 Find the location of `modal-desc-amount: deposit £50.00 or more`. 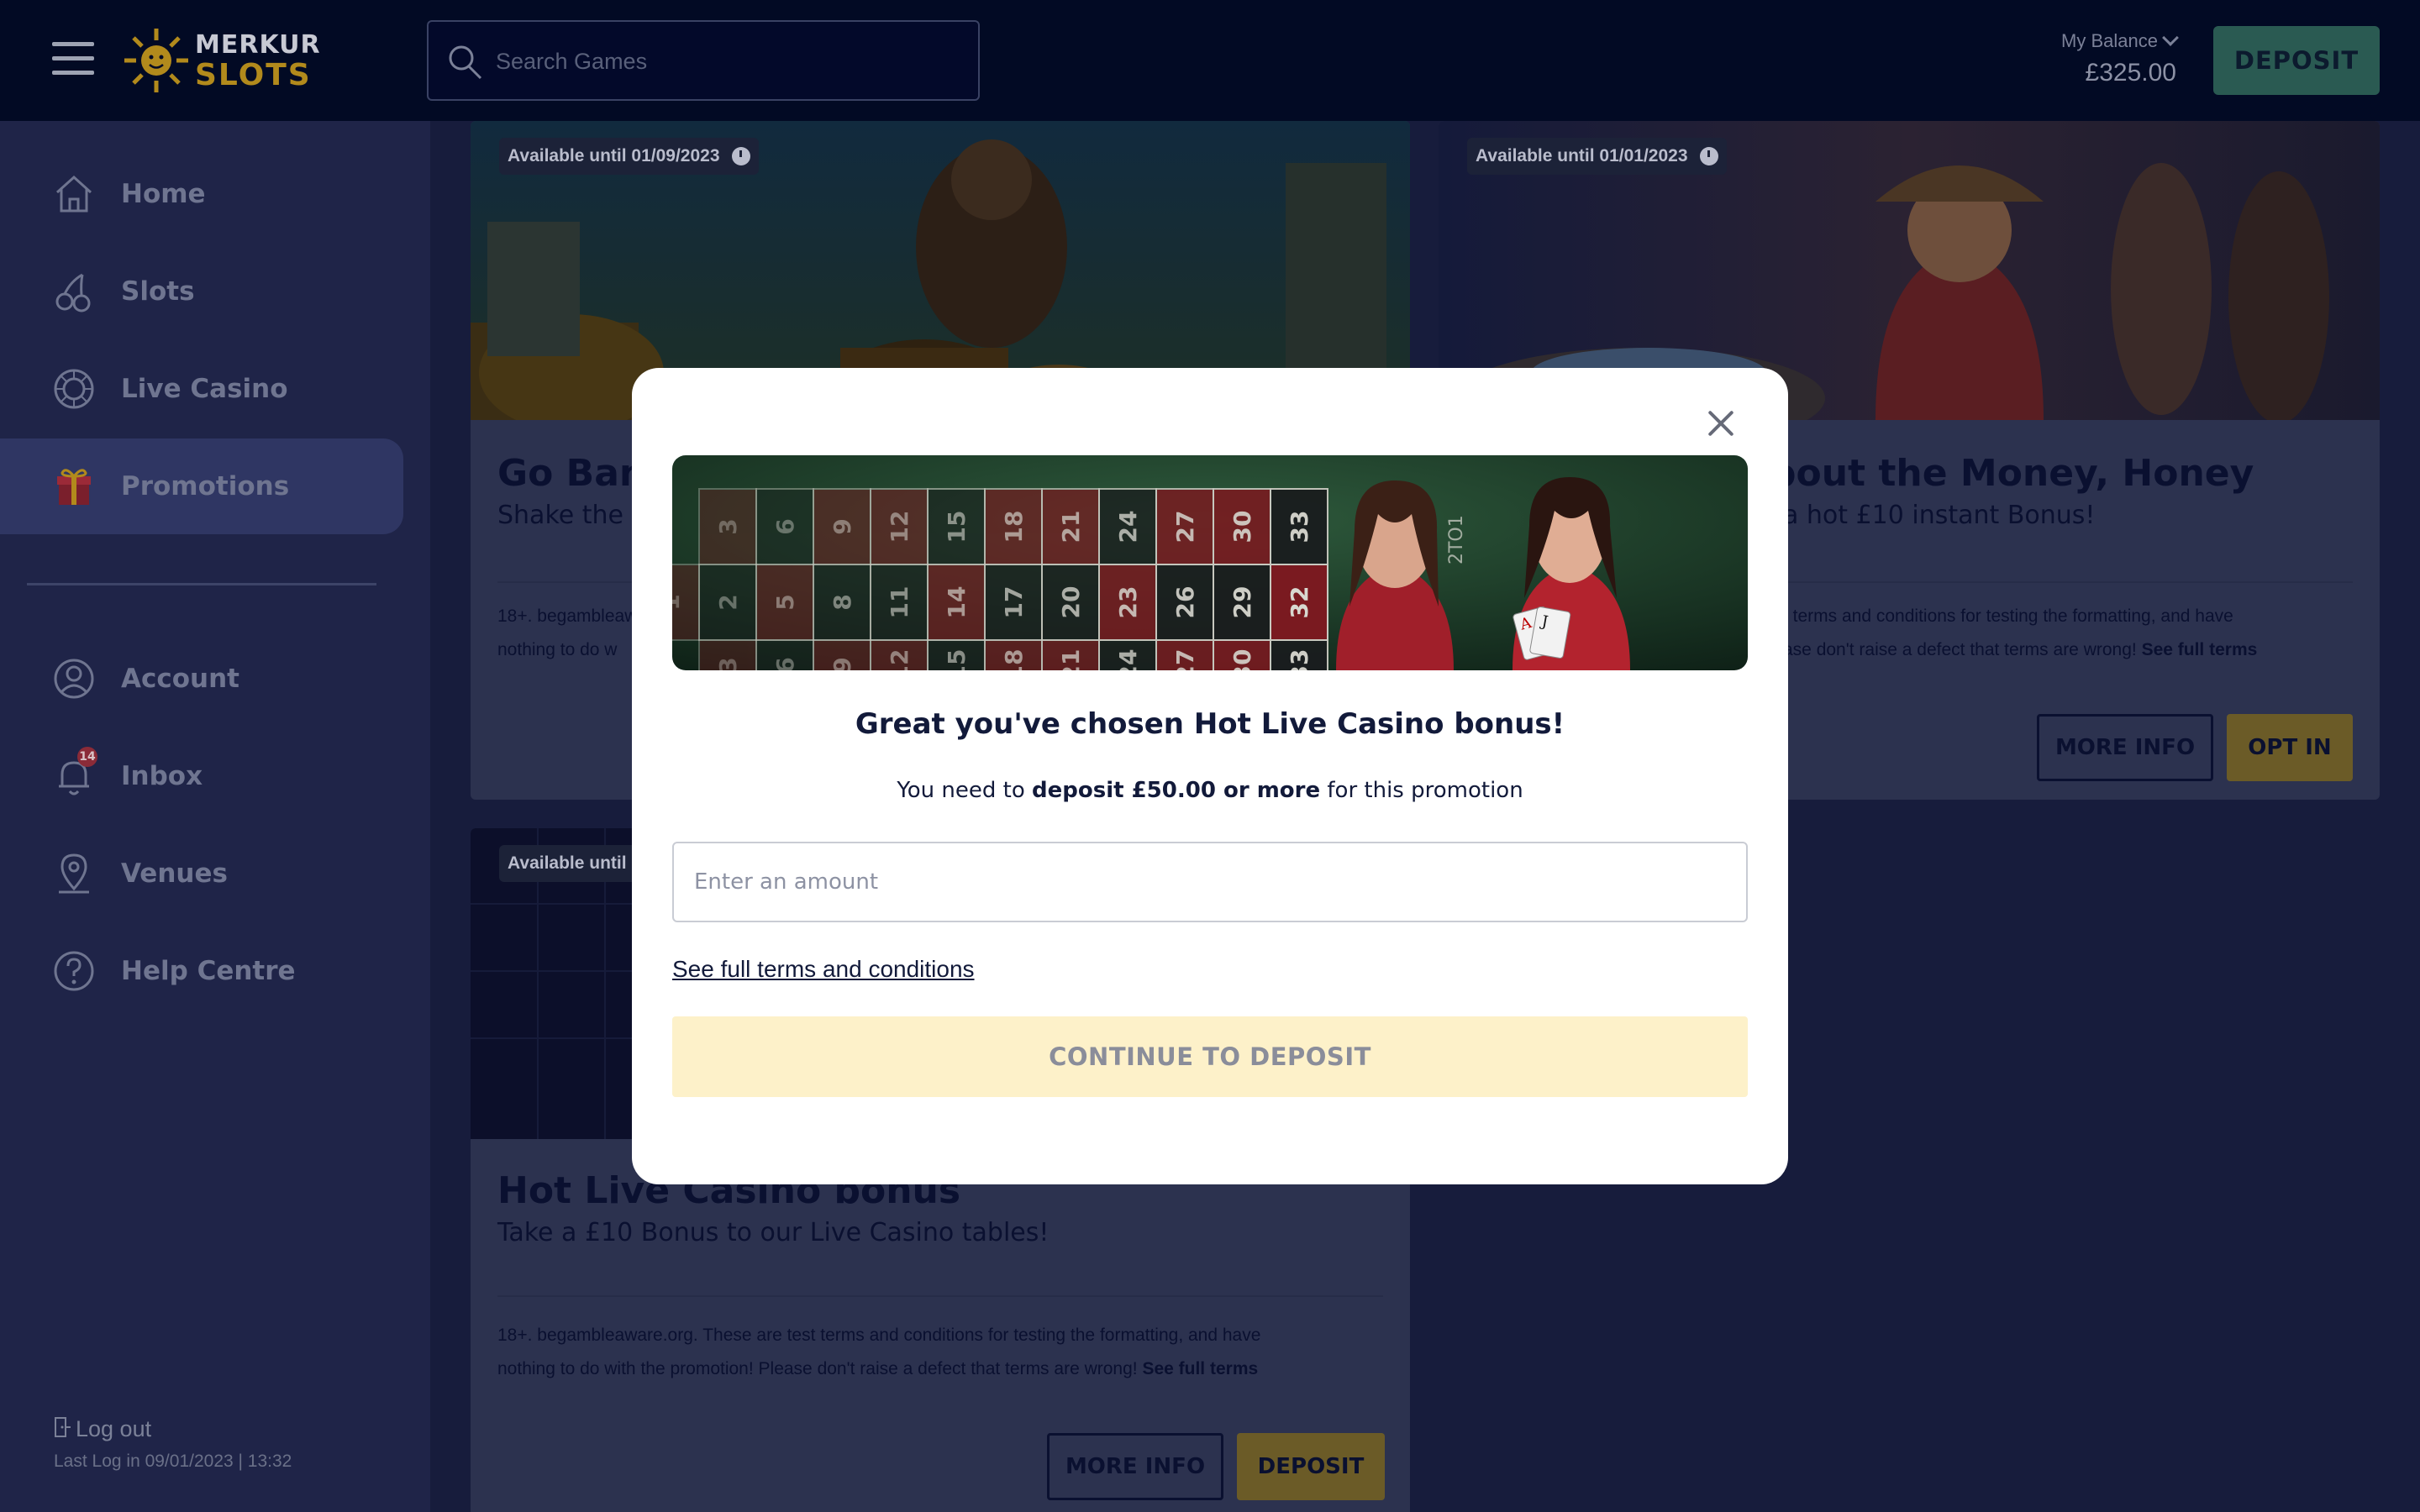

modal-desc-amount: deposit £50.00 or more is located at coordinates (1176, 790).